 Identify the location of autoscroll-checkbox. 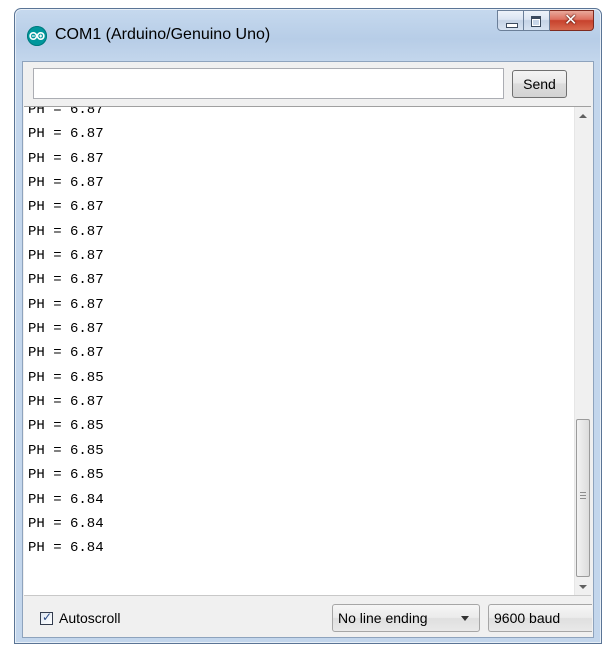
(46, 617).